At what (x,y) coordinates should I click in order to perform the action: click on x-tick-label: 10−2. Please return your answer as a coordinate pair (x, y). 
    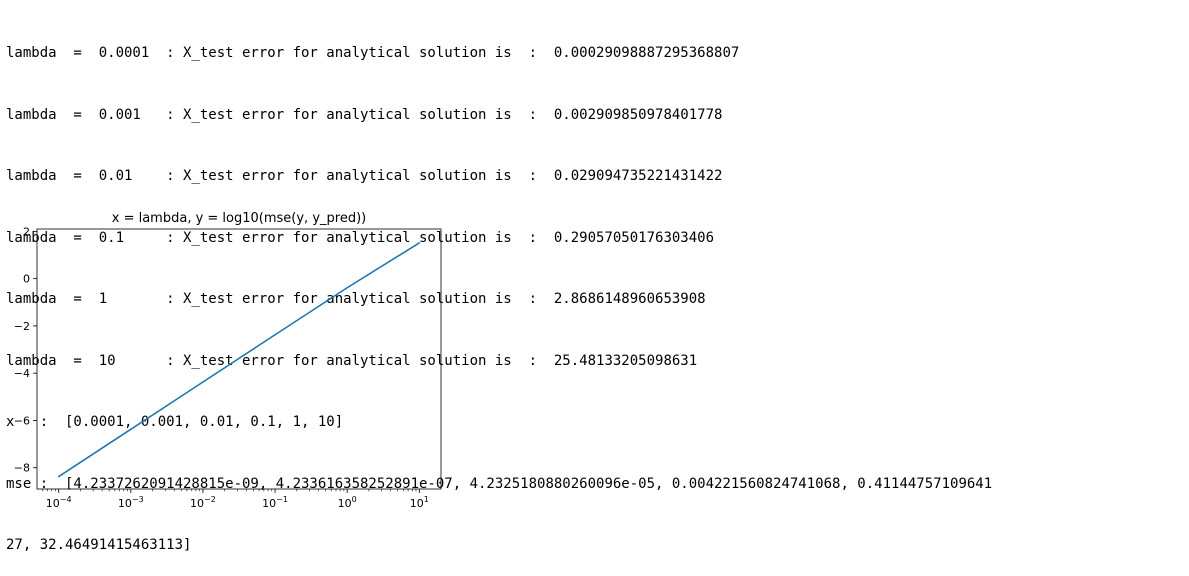
    Looking at the image, I should click on (203, 502).